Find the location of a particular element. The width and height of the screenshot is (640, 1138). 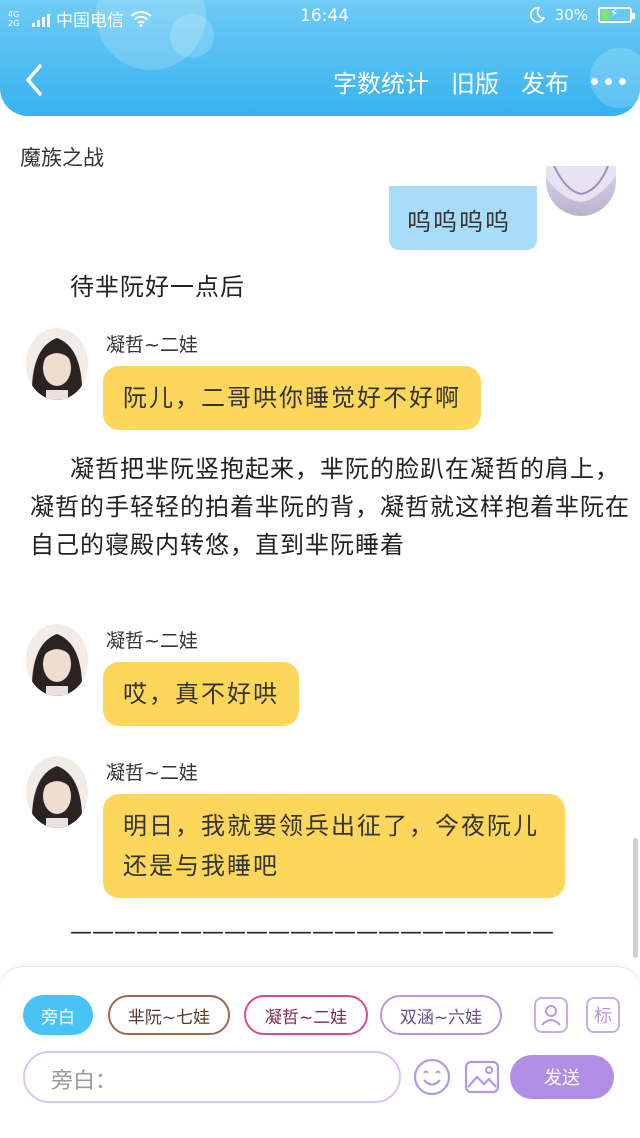

moon-icon is located at coordinates (537, 15).